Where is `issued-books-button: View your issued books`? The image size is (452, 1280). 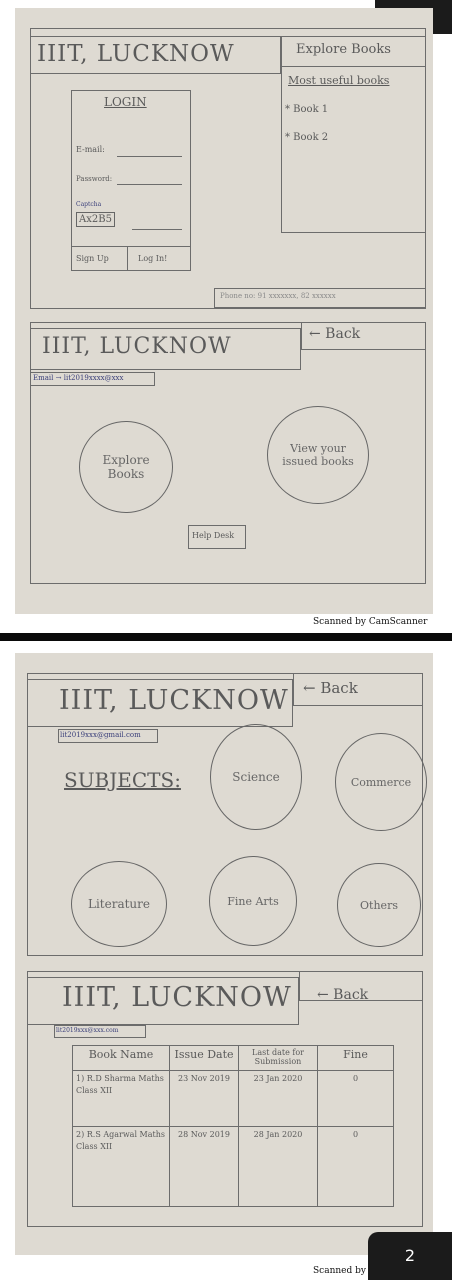
issued-books-button: View your issued books is located at coordinates (318, 455).